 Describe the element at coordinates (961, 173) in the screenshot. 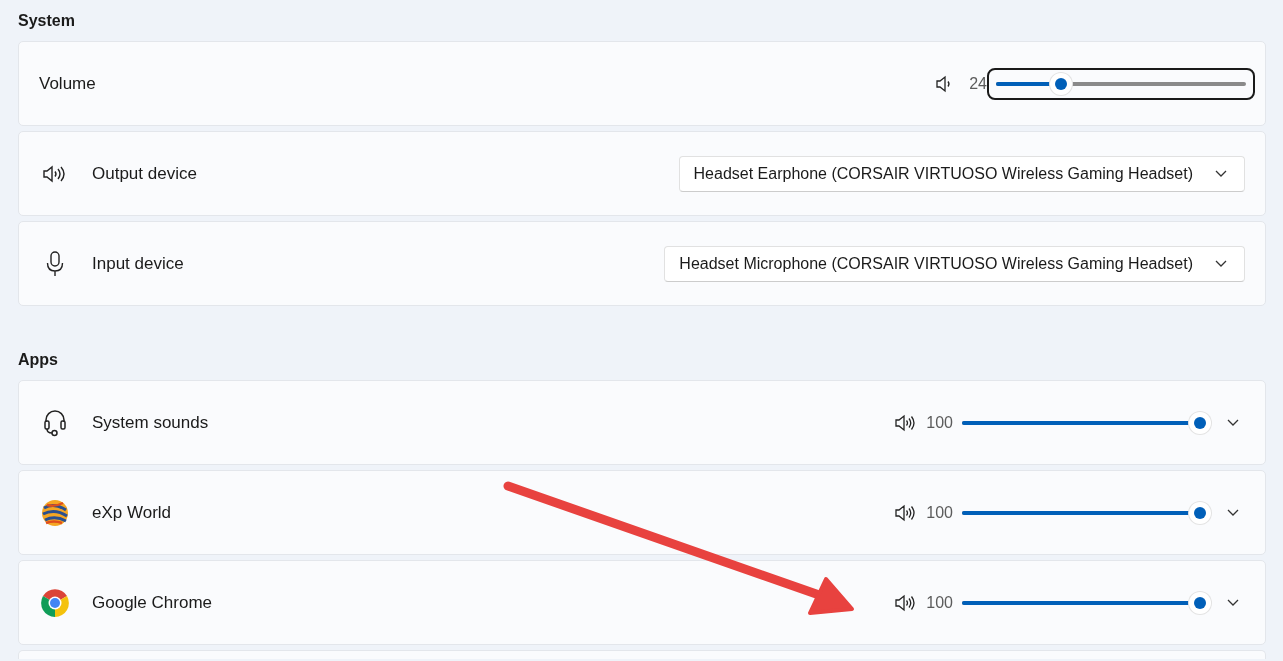

I see `device-dropdown: Headset Earphone (CORSAIR VIRTUOSO Wireless Gaming Headset)` at that location.